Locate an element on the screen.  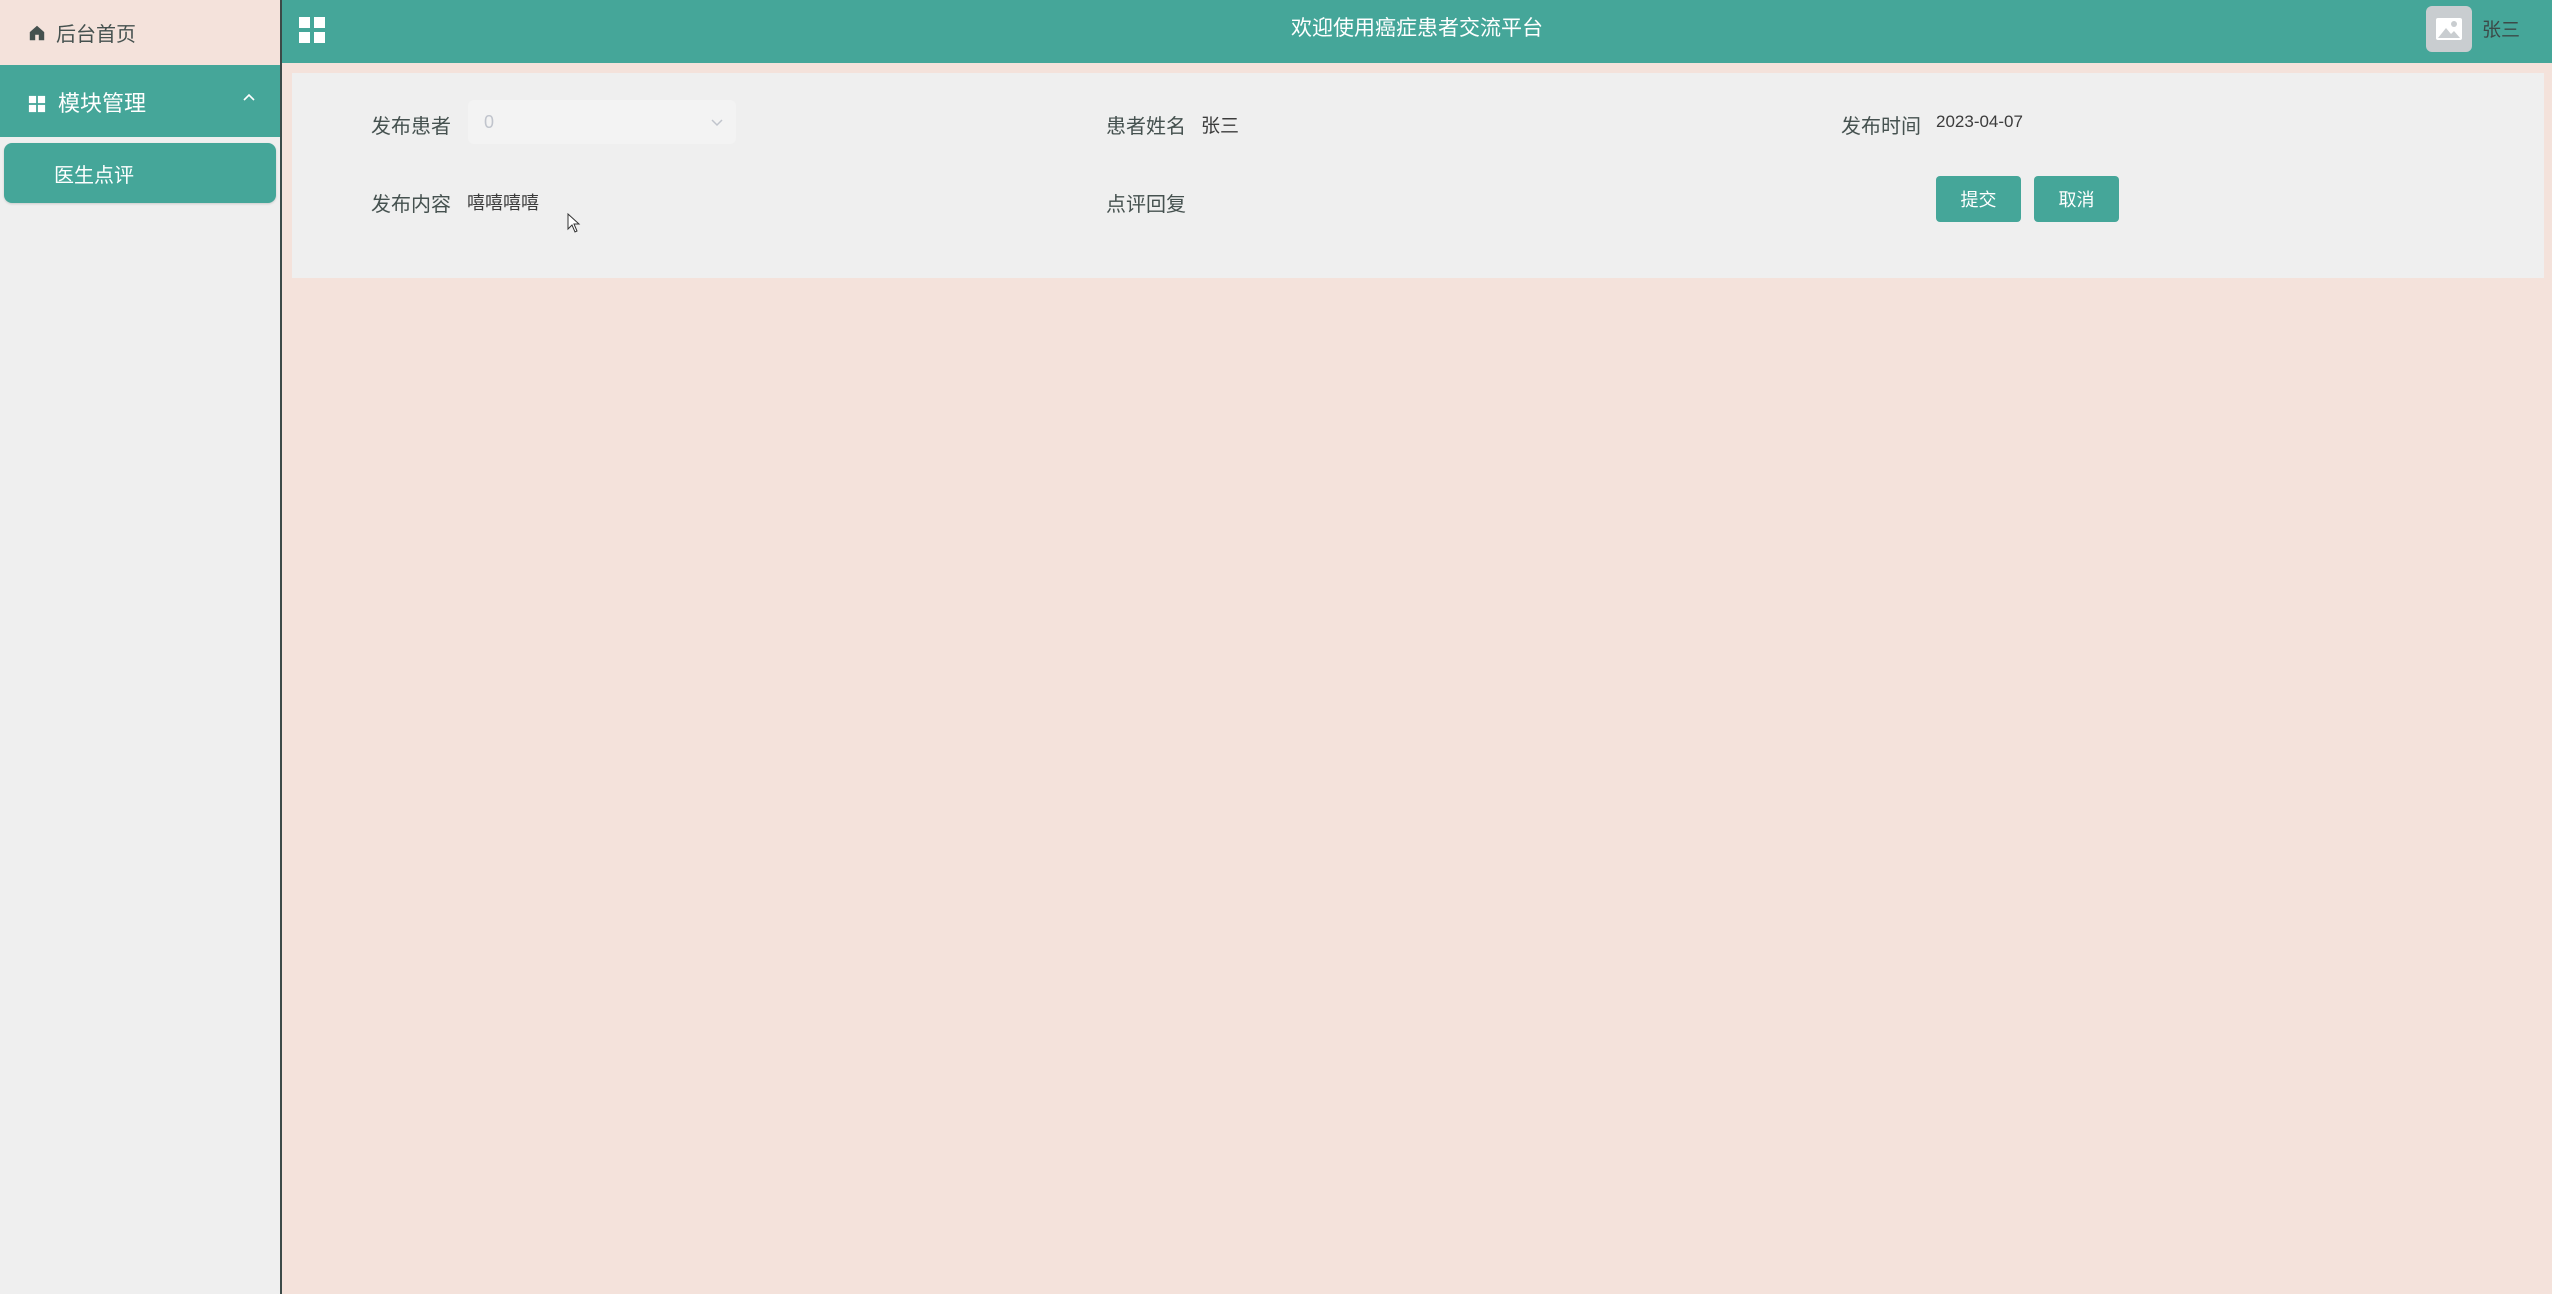
sidebar-group-label: 模块管理 is located at coordinates (102, 103).